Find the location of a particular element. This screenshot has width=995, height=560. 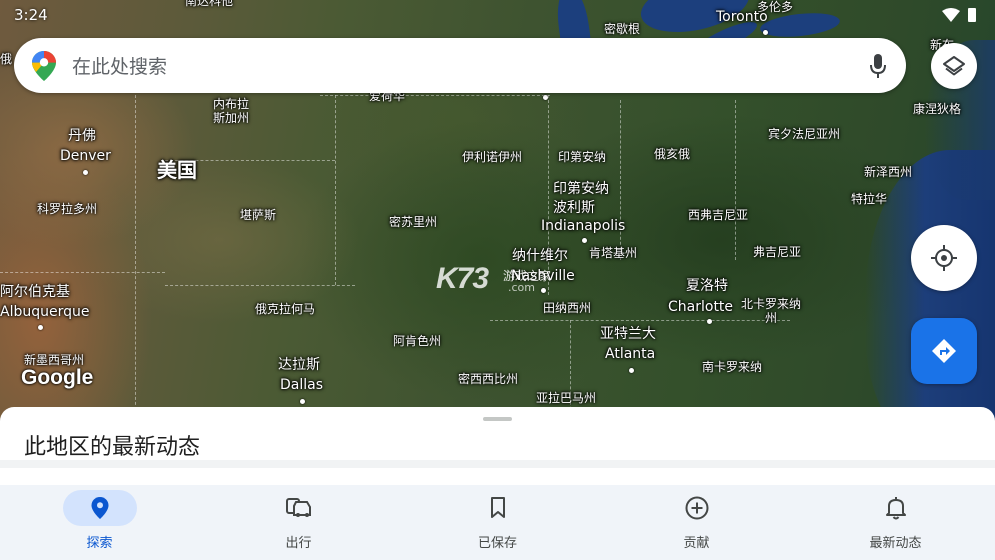

map-label: Atlanta is located at coordinates (630, 354).